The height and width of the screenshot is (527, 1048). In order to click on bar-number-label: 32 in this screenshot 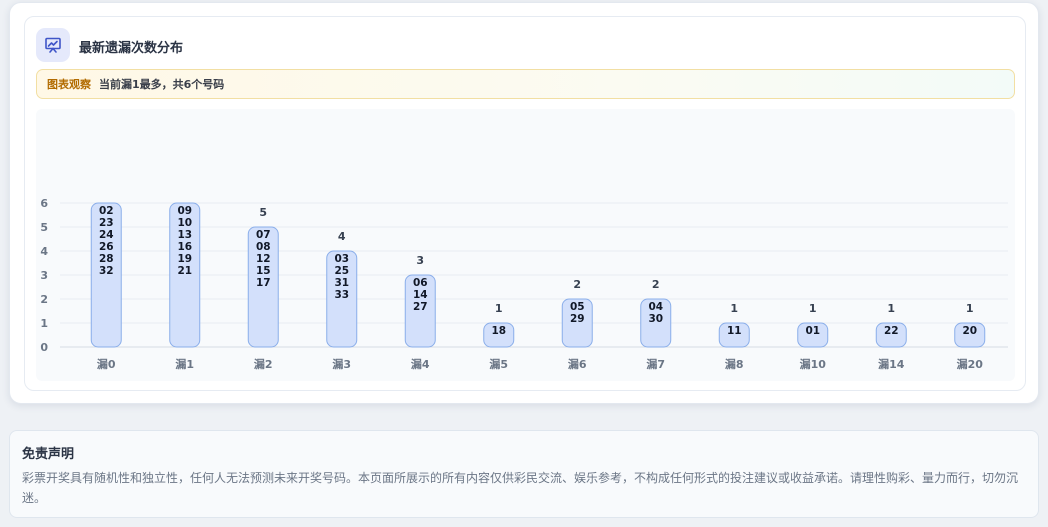, I will do `click(106, 271)`.